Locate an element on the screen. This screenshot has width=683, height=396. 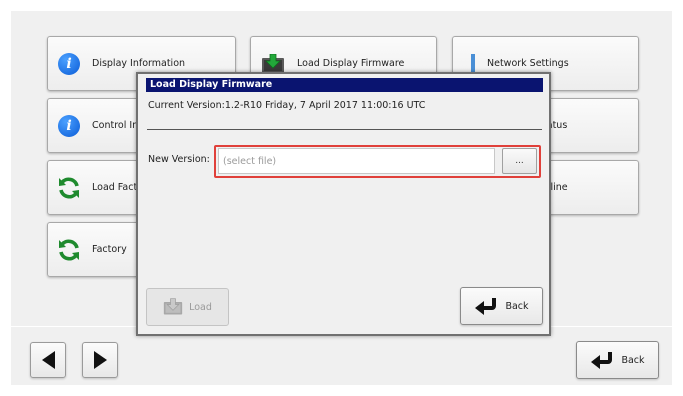
dialog-title: Load Display Firmware is located at coordinates (344, 85).